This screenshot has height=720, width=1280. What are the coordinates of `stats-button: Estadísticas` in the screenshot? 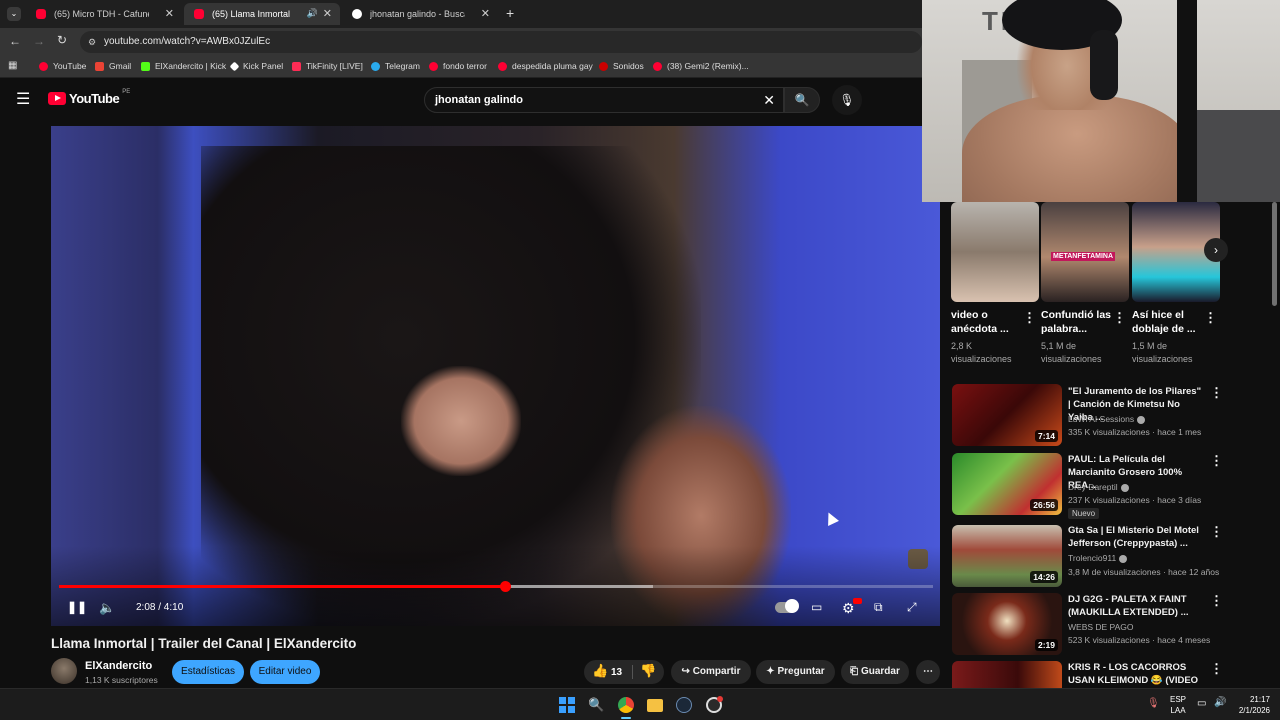 It's located at (208, 672).